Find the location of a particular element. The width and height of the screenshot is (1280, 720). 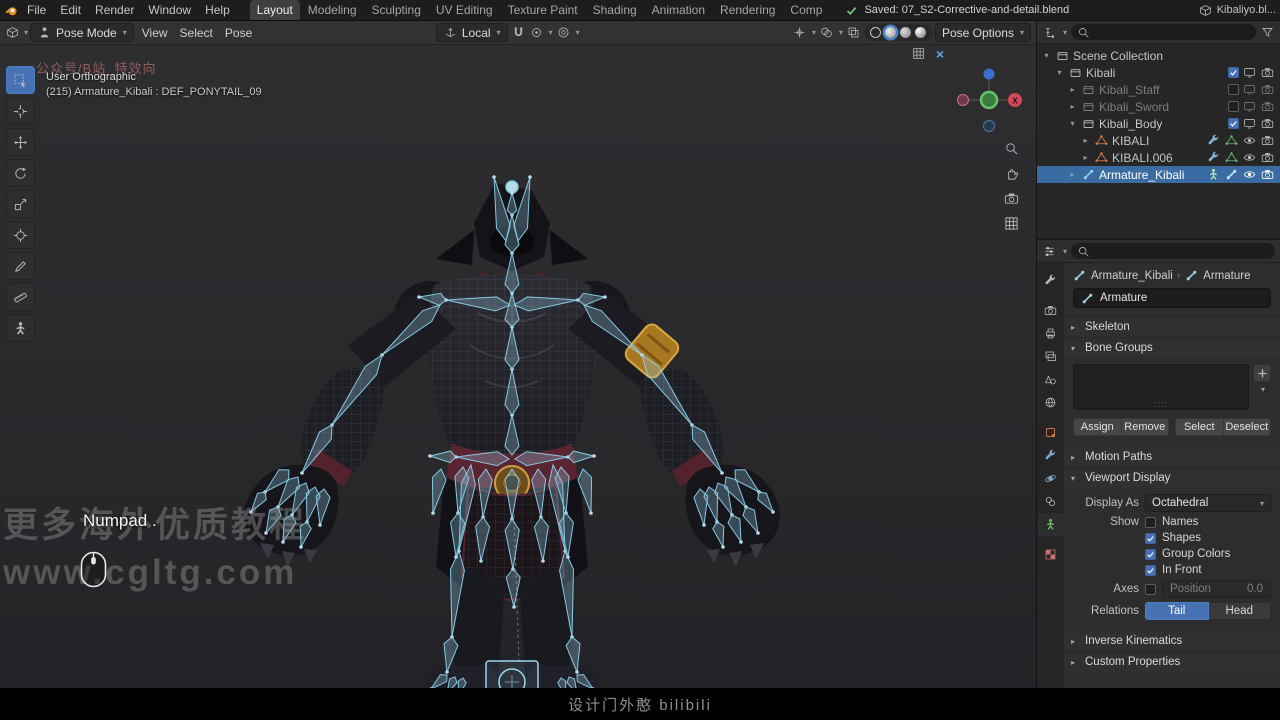

shapes-checkbox is located at coordinates (1150, 538).